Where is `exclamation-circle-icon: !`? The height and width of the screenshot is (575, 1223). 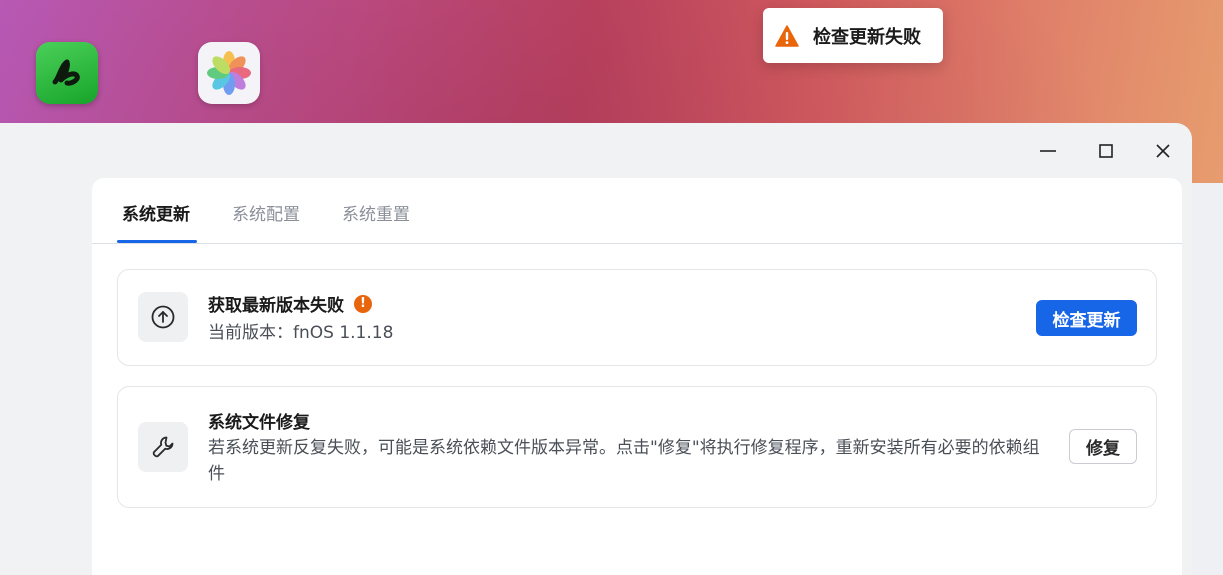 exclamation-circle-icon: ! is located at coordinates (363, 303).